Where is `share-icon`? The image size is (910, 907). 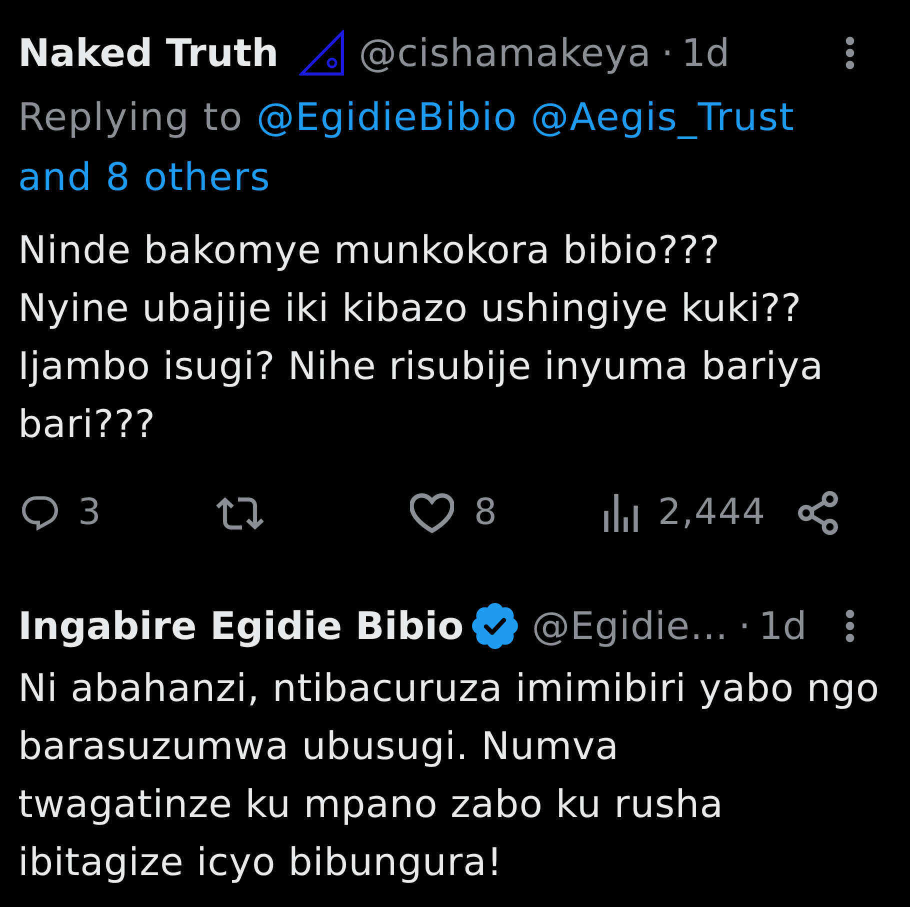
share-icon is located at coordinates (818, 513).